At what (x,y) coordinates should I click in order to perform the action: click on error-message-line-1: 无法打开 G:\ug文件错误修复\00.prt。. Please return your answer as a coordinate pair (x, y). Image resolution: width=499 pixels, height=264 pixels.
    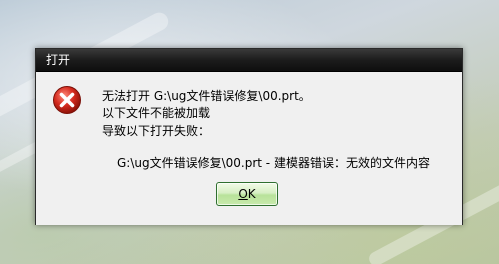
    Looking at the image, I should click on (206, 96).